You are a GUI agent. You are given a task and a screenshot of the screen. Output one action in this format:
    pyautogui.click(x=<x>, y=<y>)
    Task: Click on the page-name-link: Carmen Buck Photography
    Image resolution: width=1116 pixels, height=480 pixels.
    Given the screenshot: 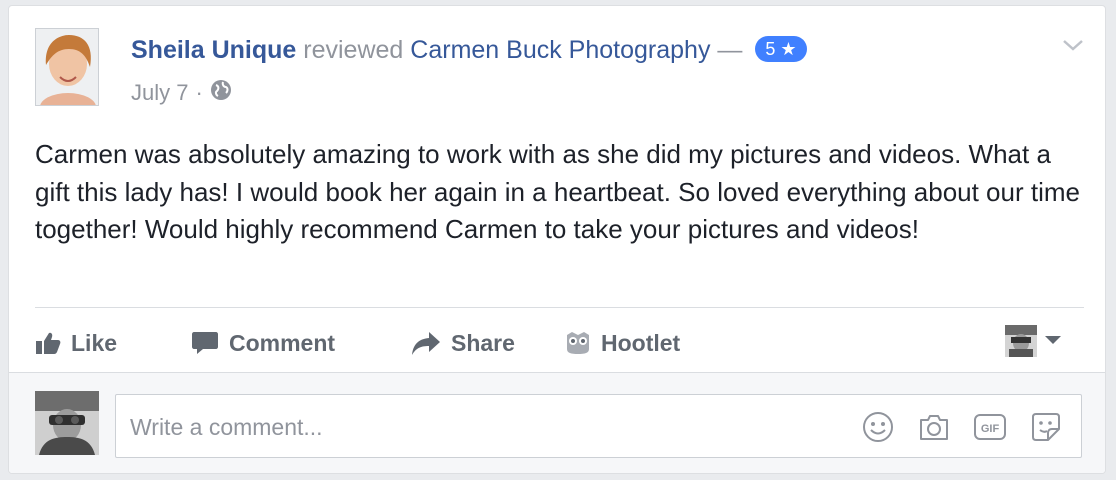 What is the action you would take?
    pyautogui.click(x=560, y=50)
    